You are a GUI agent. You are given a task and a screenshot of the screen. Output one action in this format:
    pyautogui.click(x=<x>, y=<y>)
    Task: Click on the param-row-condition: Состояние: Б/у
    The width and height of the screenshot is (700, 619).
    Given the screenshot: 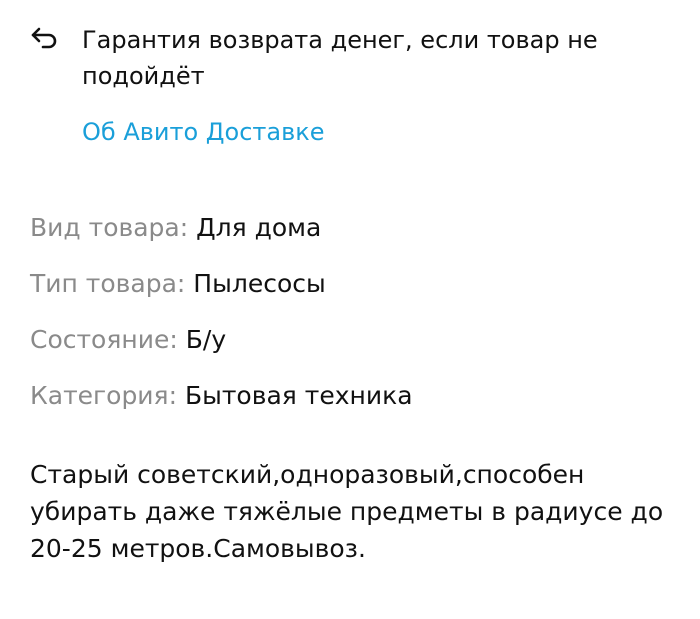 What is the action you would take?
    pyautogui.click(x=221, y=348)
    